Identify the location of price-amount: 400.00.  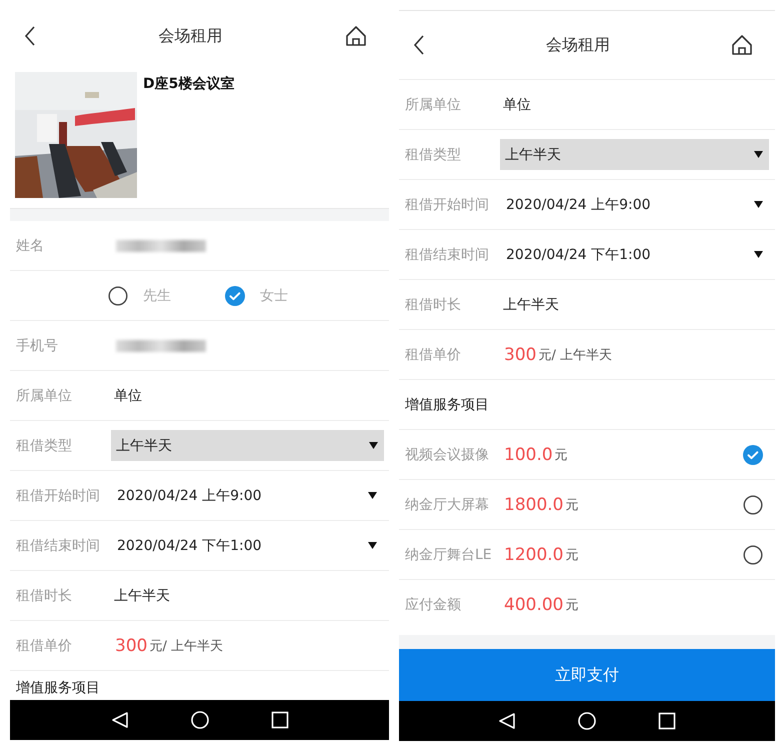
(534, 604).